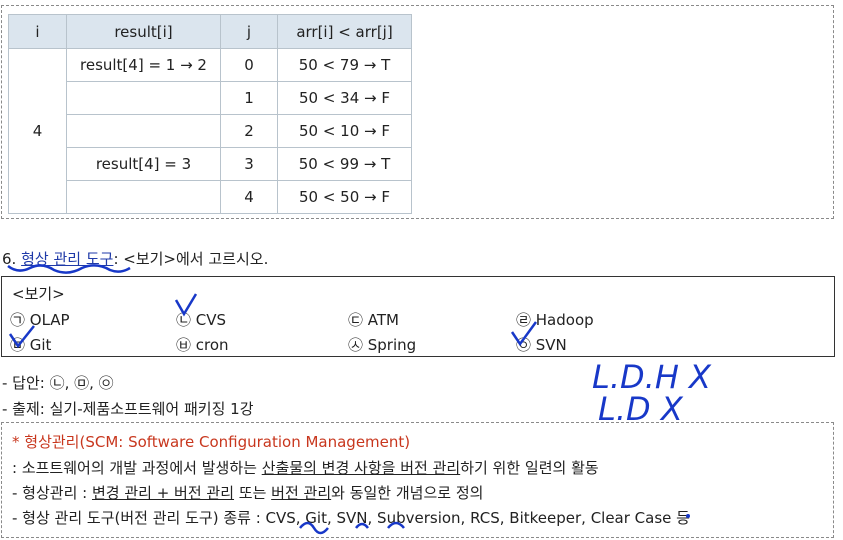 The height and width of the screenshot is (540, 843). I want to click on notes-line-2-c: 또는, so click(253, 493).